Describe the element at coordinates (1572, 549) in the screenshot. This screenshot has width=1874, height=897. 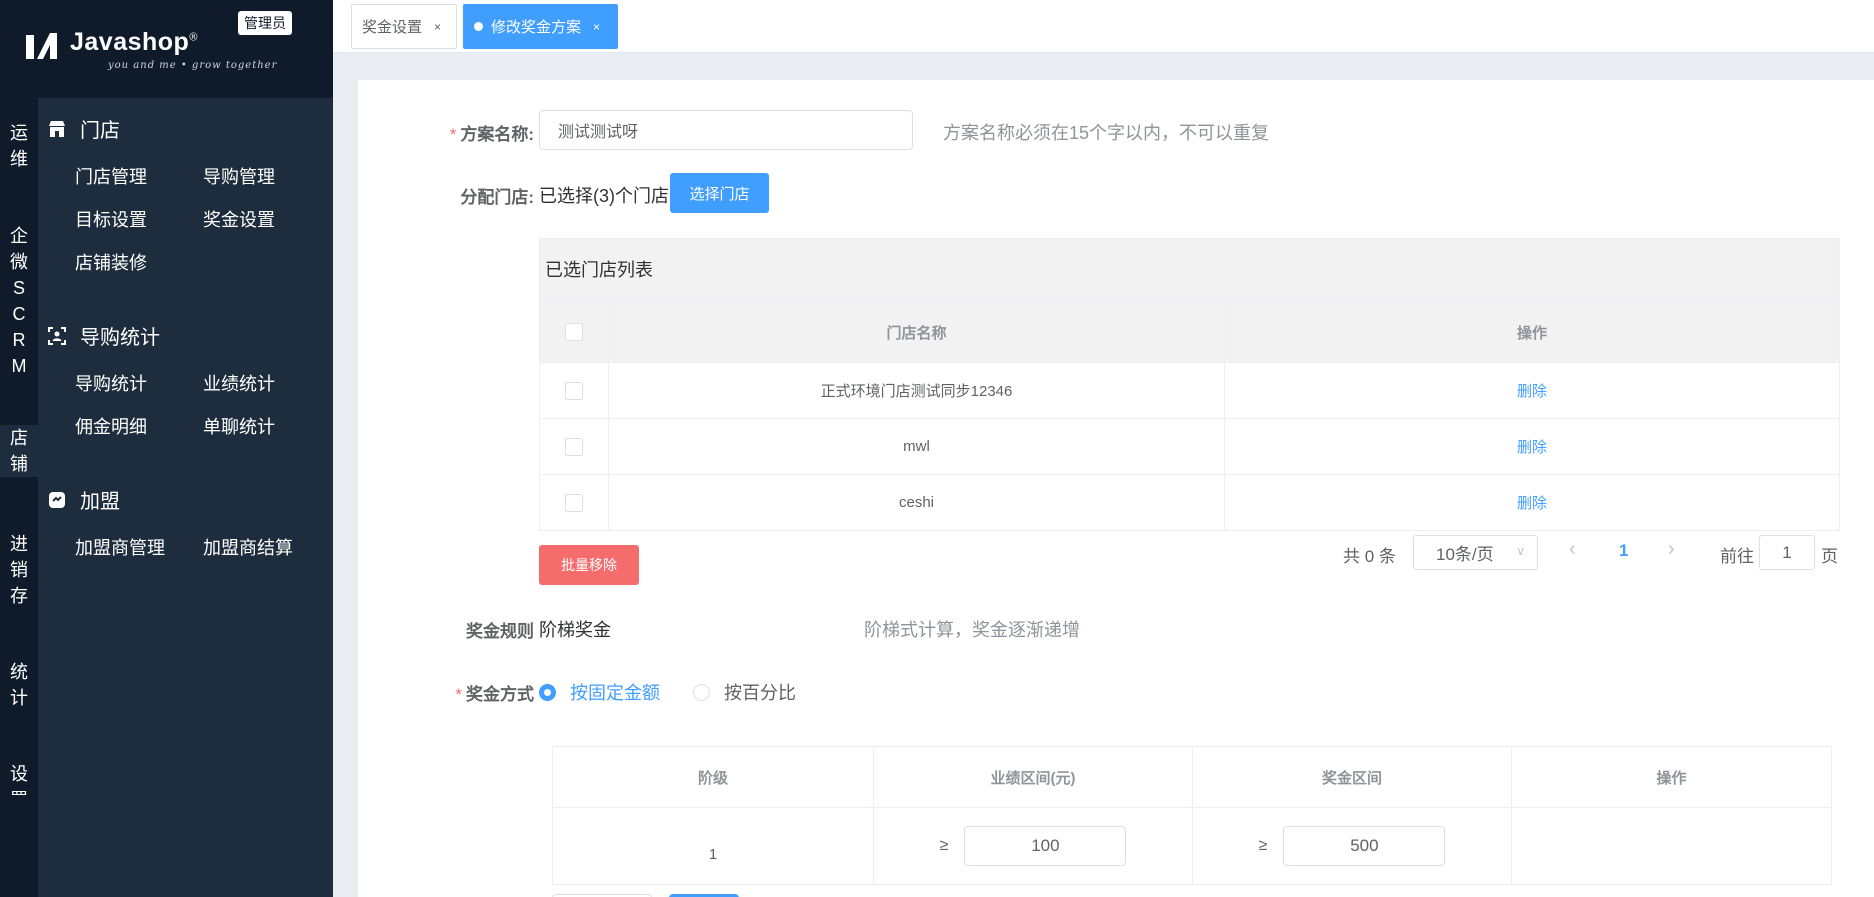
I see `prev-page-button: ‹` at that location.